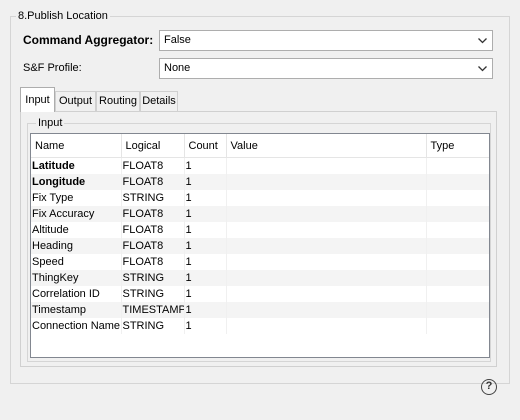 The height and width of the screenshot is (420, 520). I want to click on table-row: Latitude FLOAT8 1, so click(260, 165).